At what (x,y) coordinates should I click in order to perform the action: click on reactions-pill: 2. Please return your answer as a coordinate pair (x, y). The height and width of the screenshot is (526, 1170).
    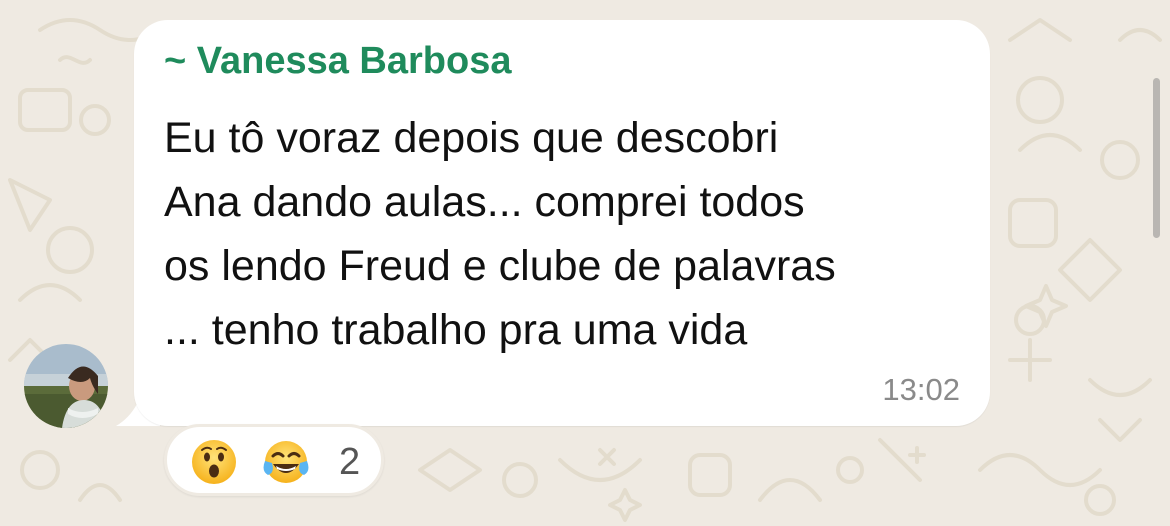
    Looking at the image, I should click on (274, 460).